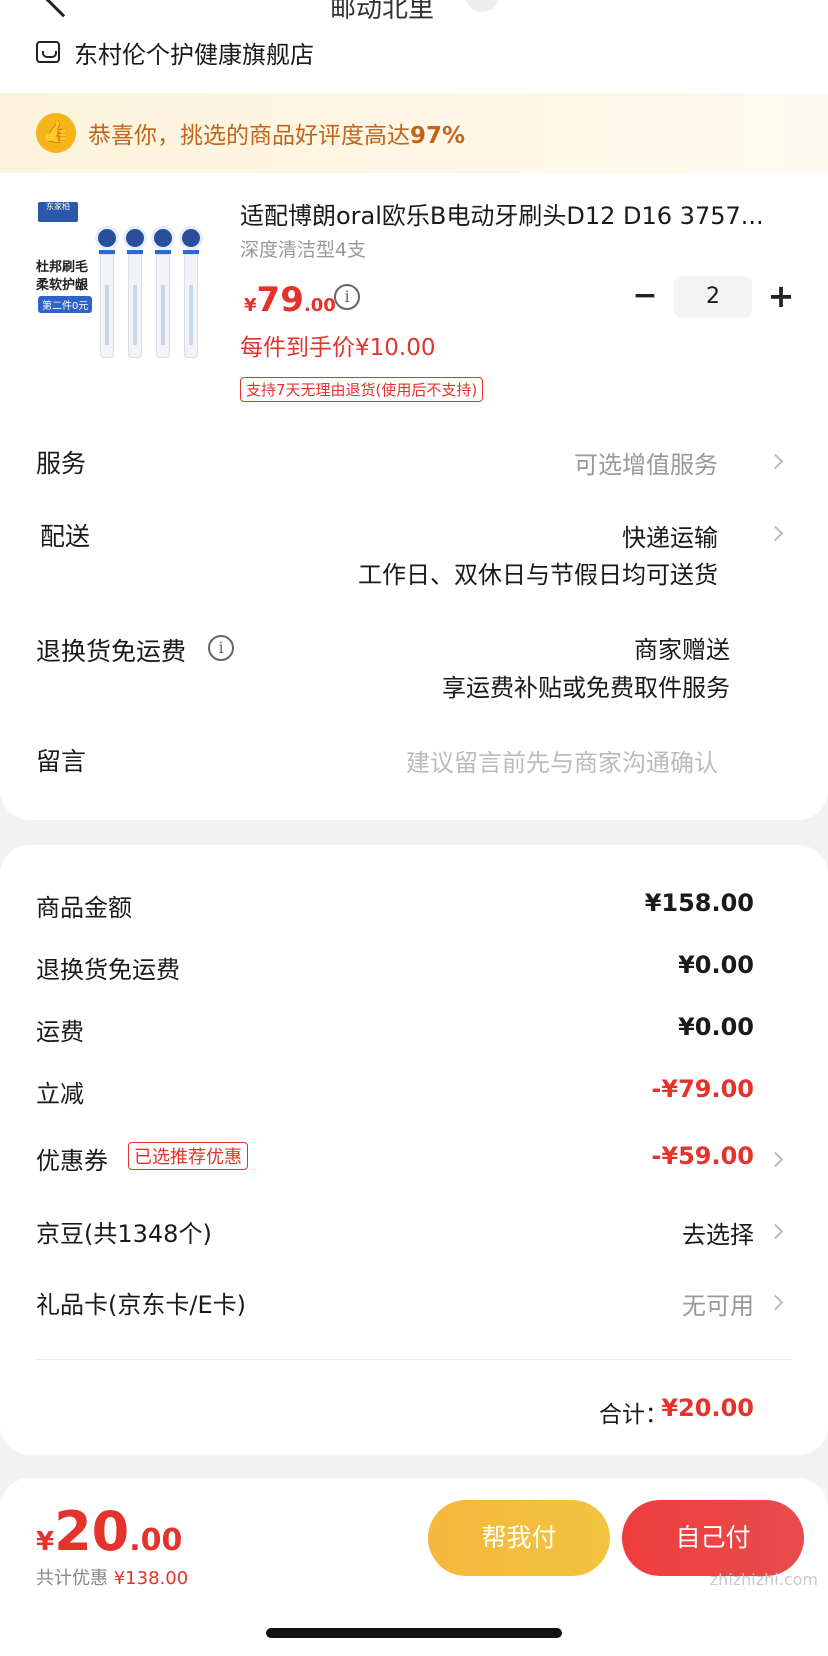 This screenshot has height=1656, width=828. What do you see at coordinates (141, 1305) in the screenshot?
I see `giftcard-label: 礼品卡(京东卡/E卡)` at bounding box center [141, 1305].